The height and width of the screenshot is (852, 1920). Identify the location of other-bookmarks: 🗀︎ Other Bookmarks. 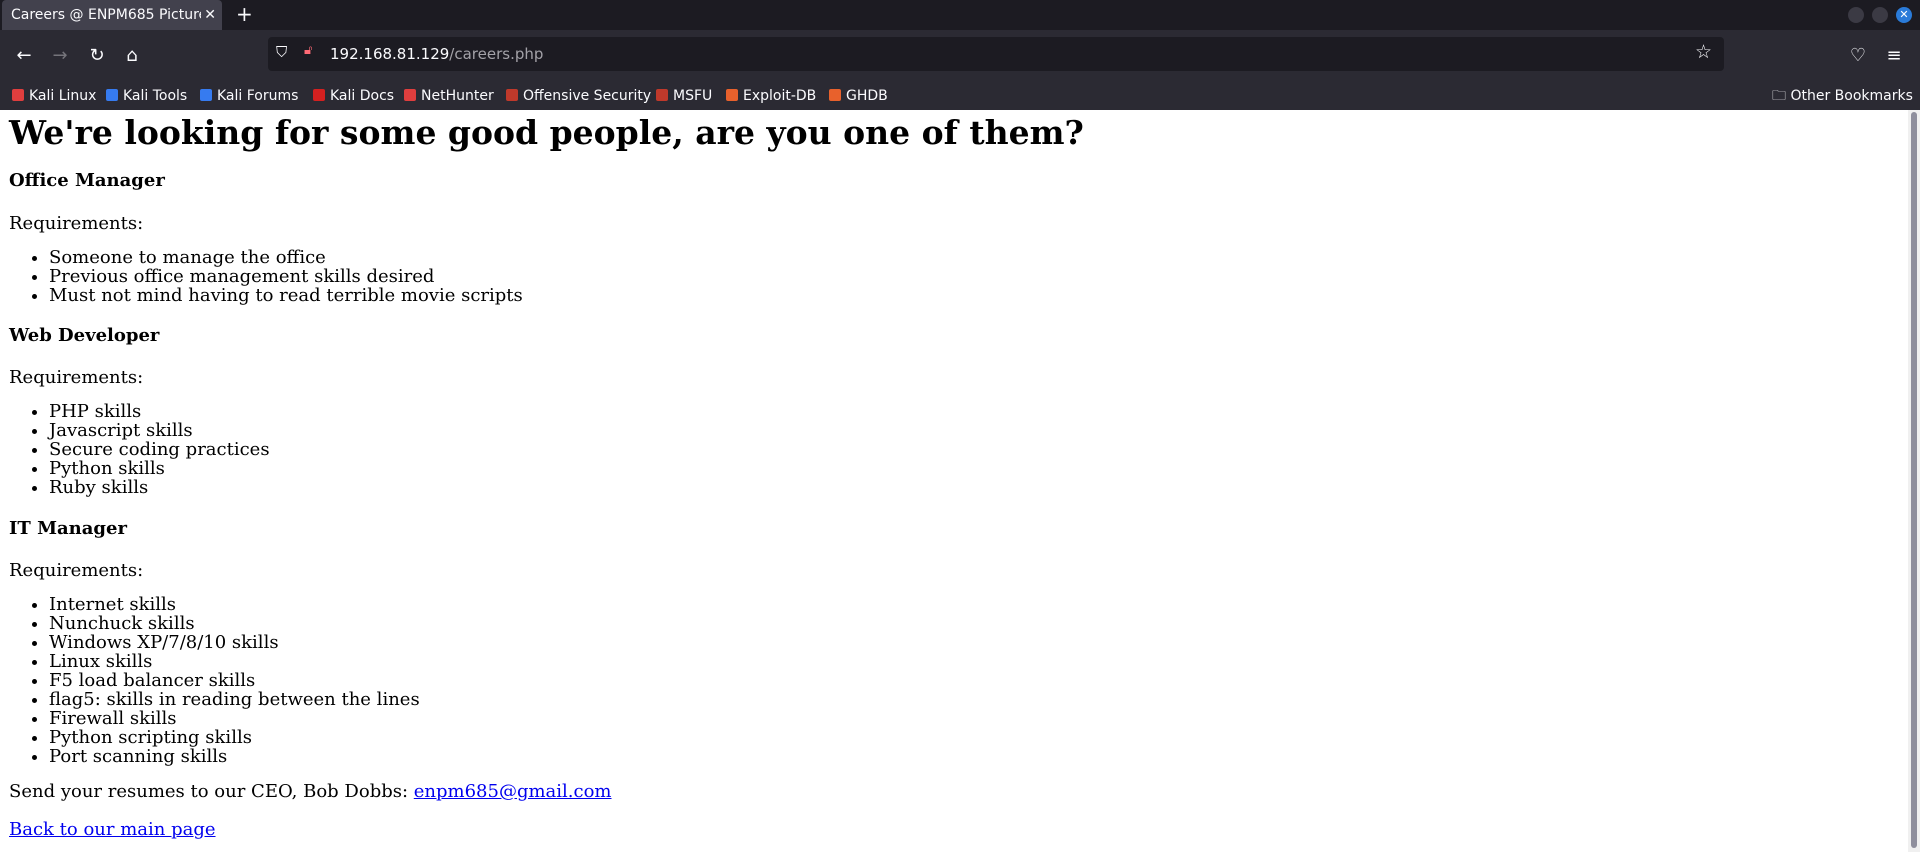
(1842, 96).